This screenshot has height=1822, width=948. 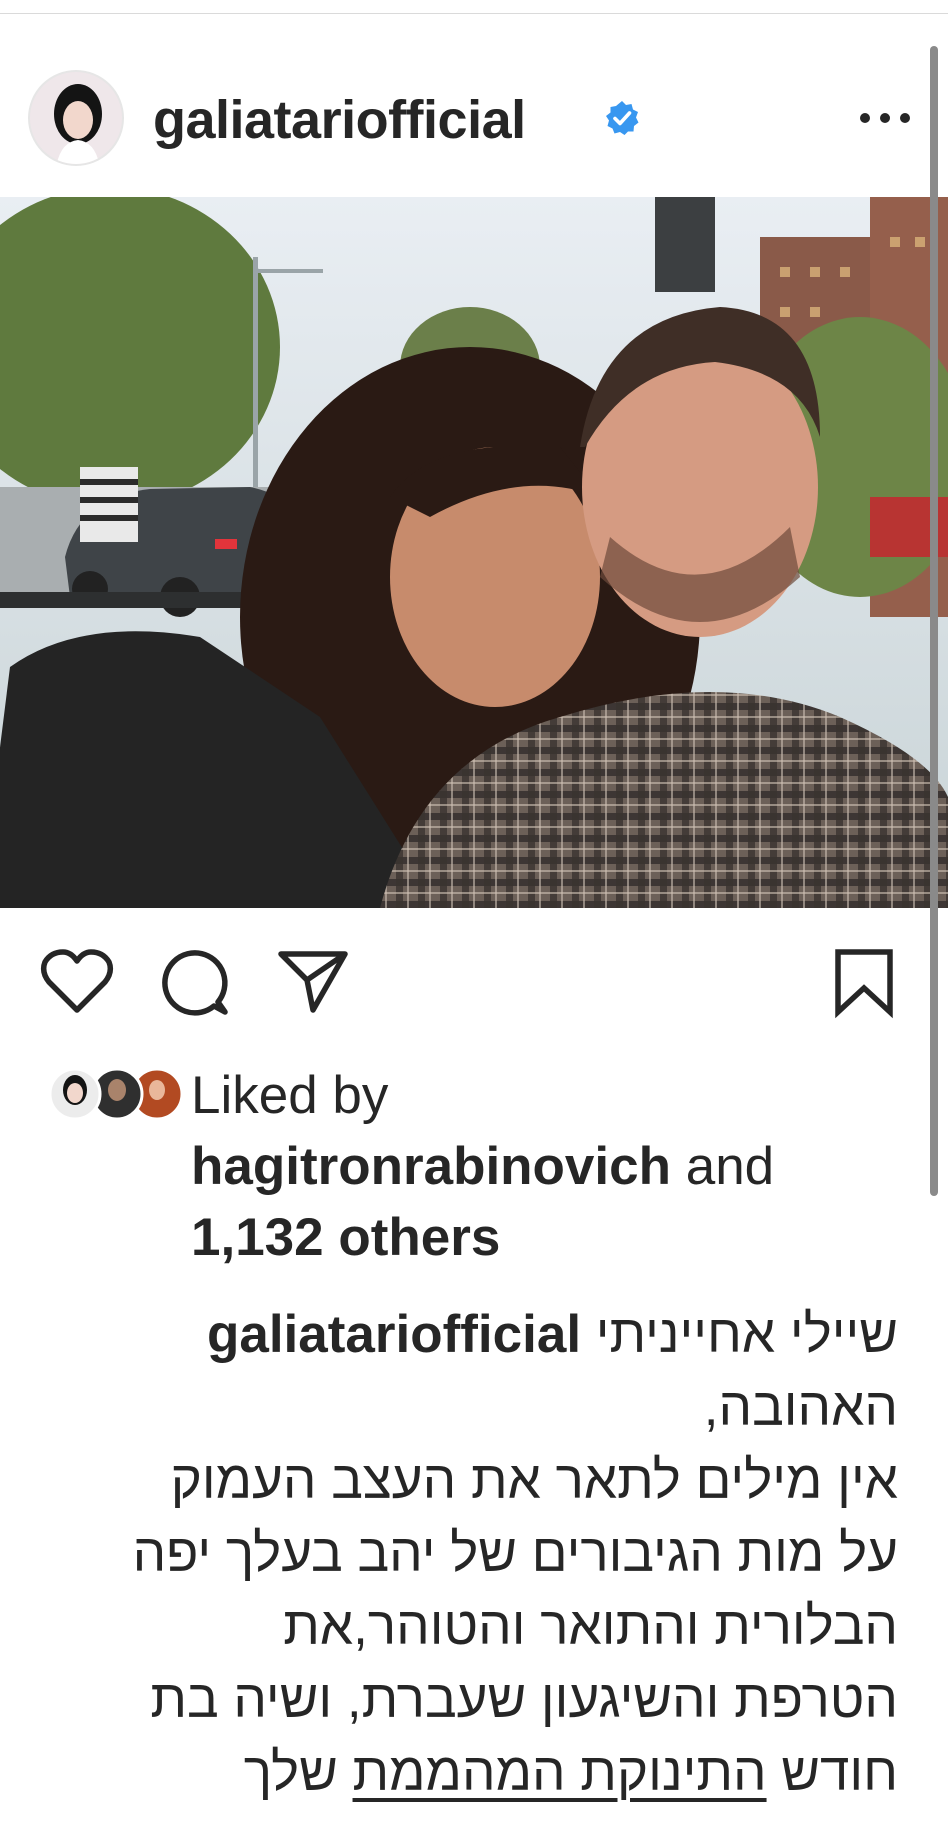 I want to click on avatar-photo-icon, so click(x=76, y=118).